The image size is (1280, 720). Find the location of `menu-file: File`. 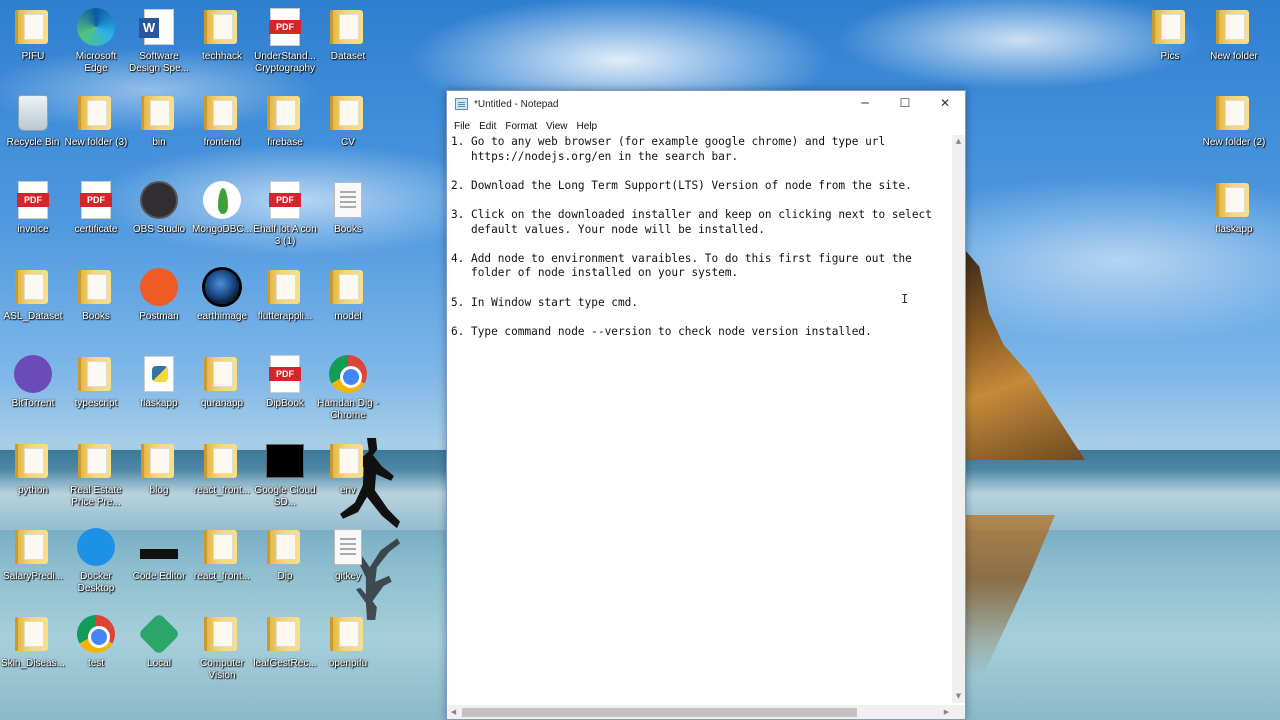

menu-file: File is located at coordinates (462, 126).